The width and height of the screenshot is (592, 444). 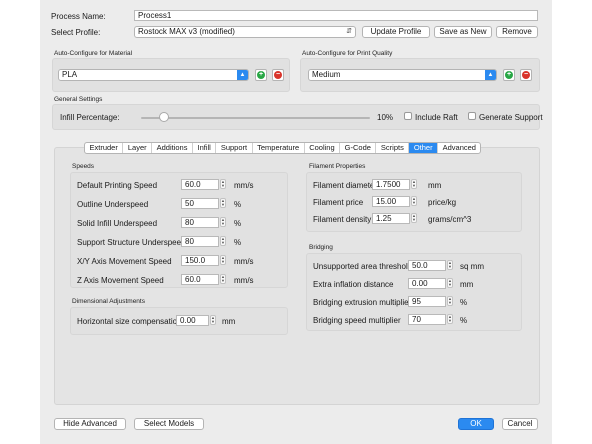 What do you see at coordinates (76, 32) in the screenshot?
I see `select-profile-label: Select Profile:` at bounding box center [76, 32].